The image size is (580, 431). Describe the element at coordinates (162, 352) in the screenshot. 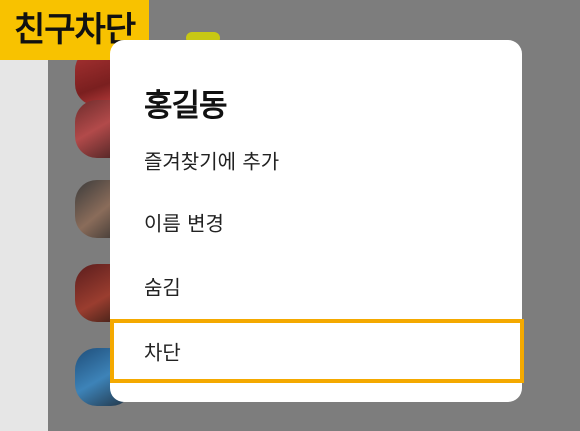

I see `menu-item-label: 차단` at that location.